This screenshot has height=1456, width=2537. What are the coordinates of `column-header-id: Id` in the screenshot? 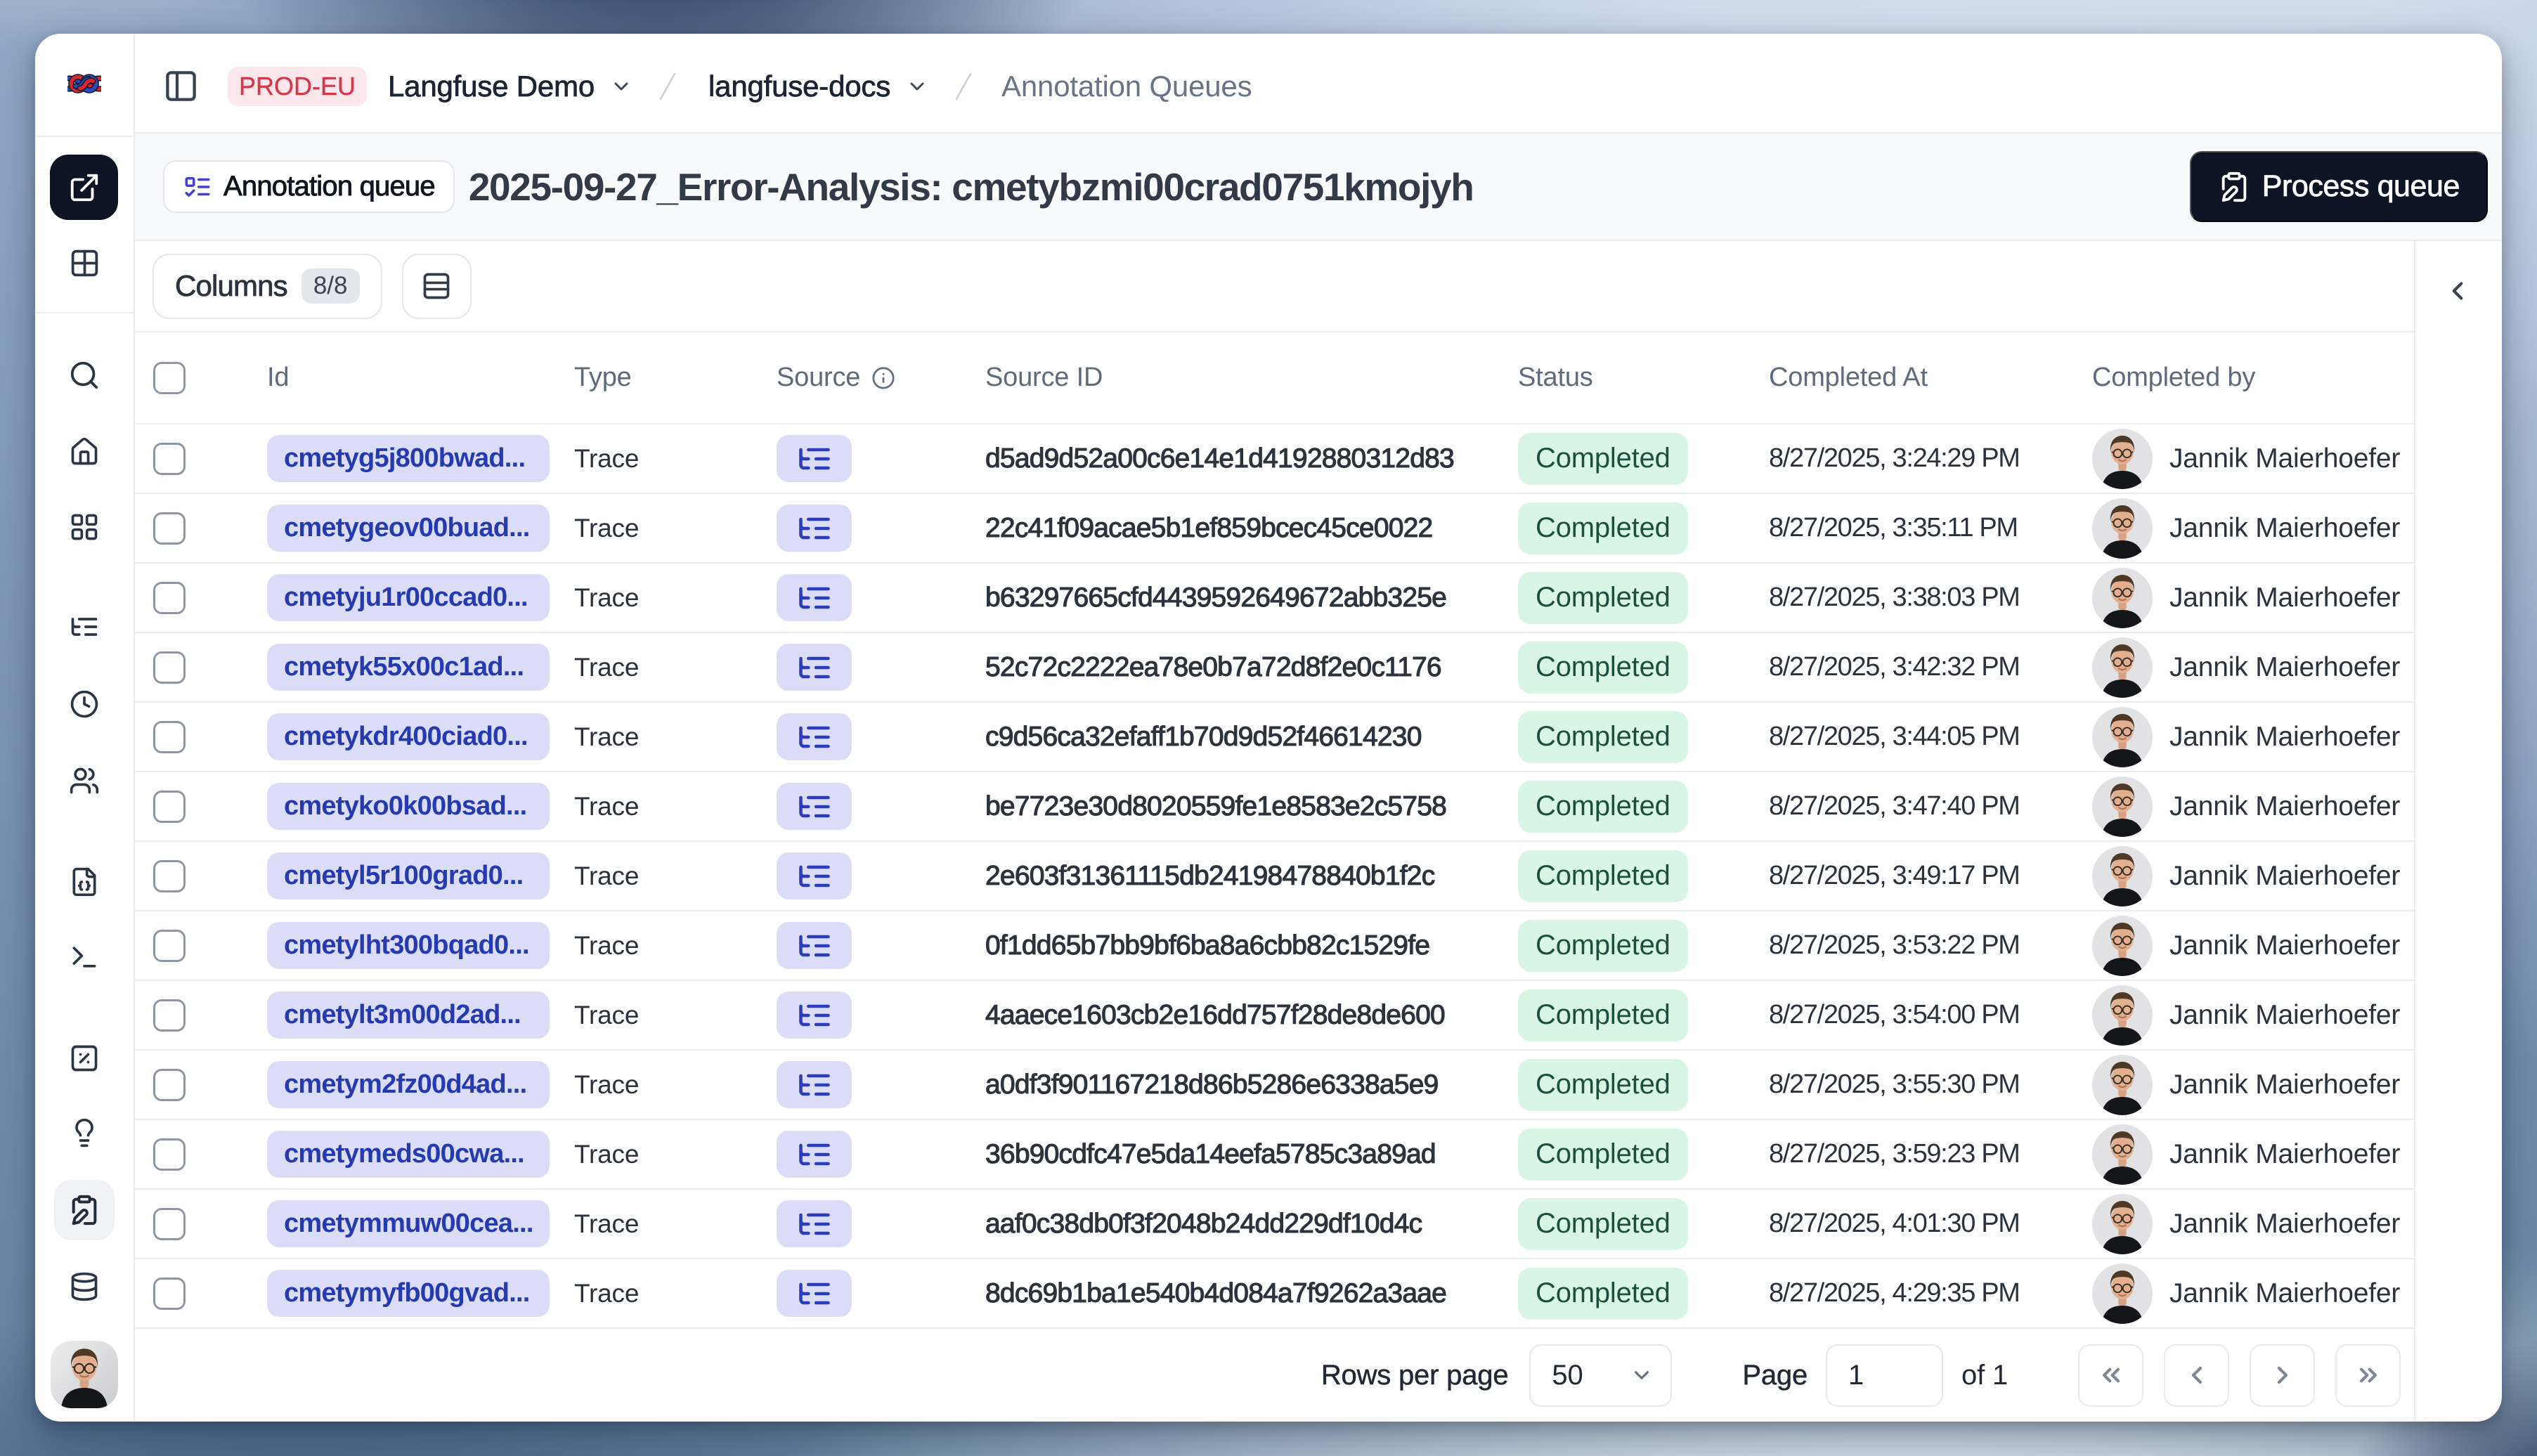 It's located at (421, 378).